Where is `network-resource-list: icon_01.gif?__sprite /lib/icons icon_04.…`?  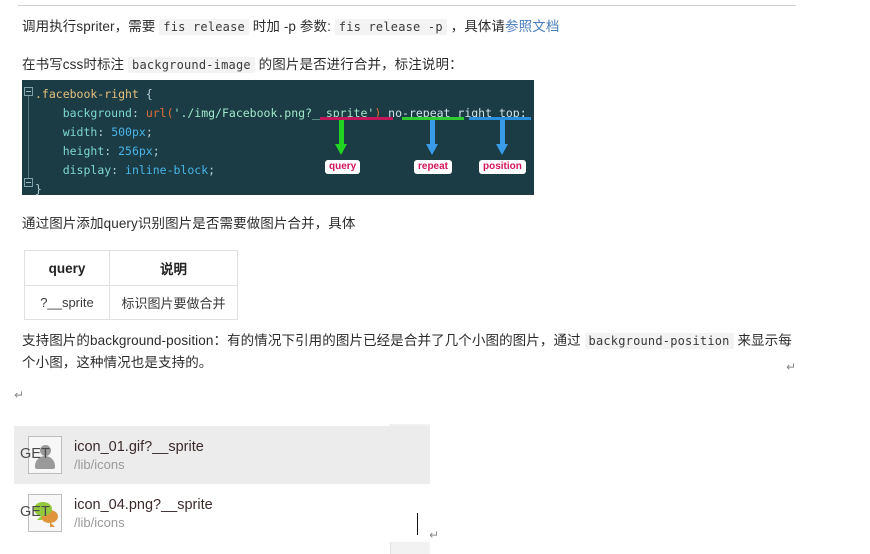
network-resource-list: icon_01.gif?__sprite /lib/icons icon_04.… is located at coordinates (222, 489).